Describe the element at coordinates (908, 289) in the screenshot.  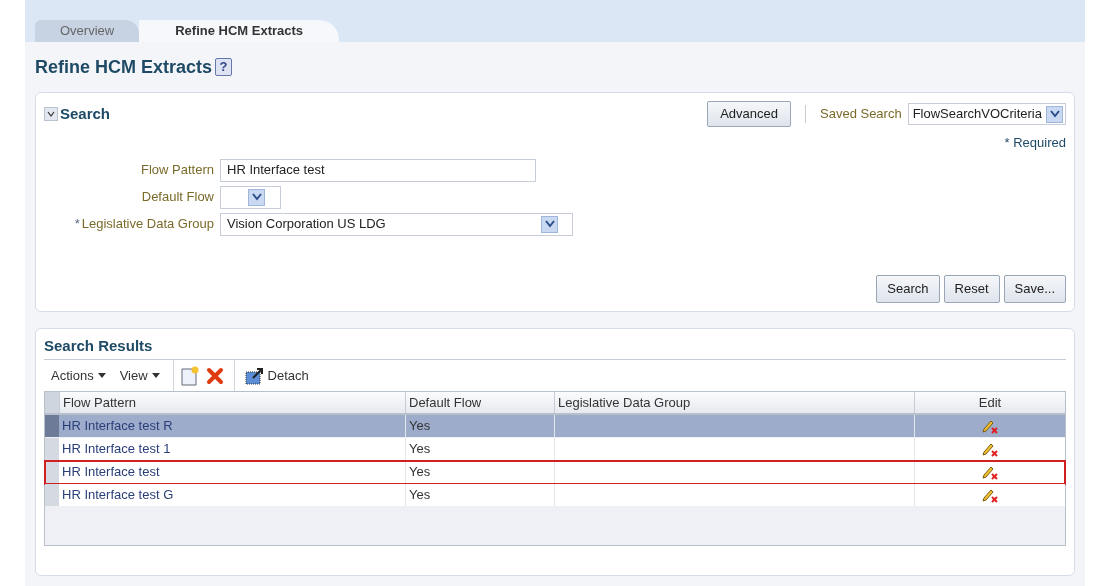
I see `action-button: Search` at that location.